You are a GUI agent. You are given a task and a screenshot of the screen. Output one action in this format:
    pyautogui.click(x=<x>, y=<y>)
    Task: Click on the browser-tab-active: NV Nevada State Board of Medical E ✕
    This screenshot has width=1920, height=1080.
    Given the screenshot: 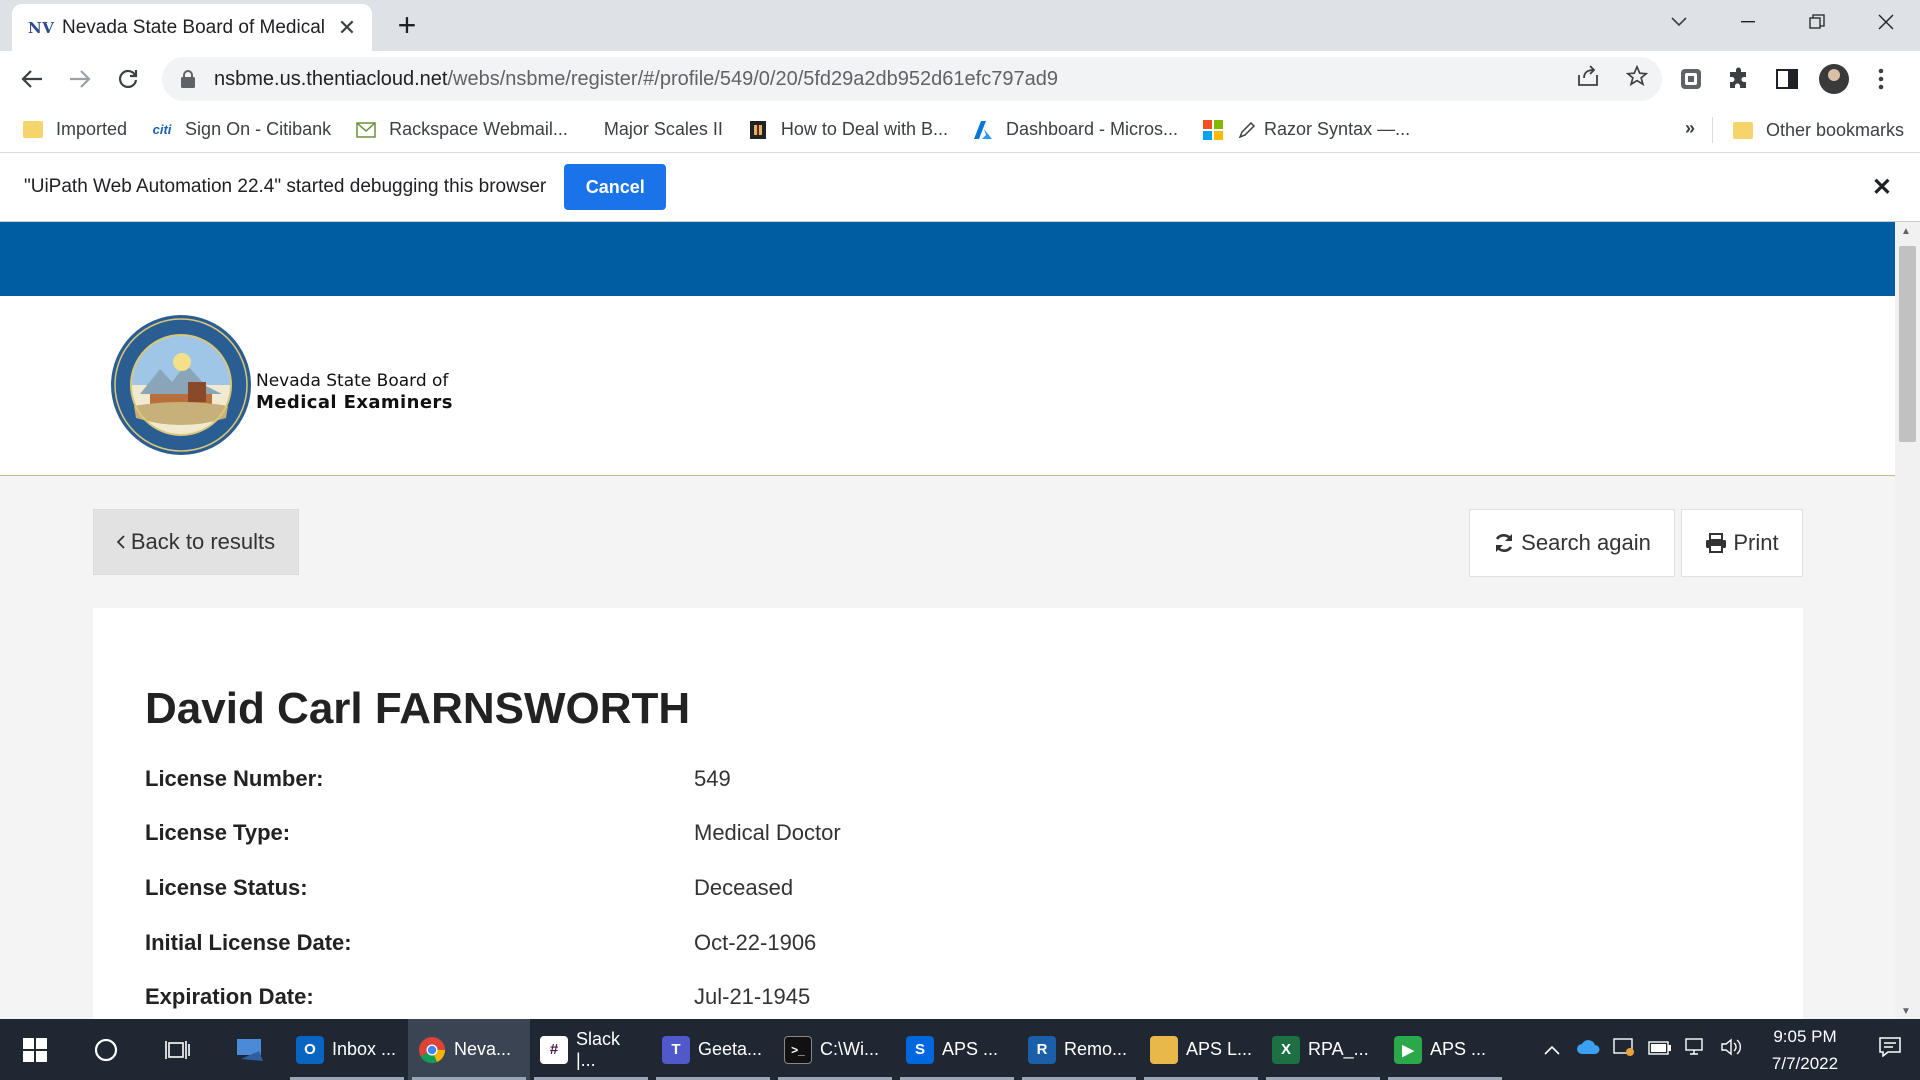 What is the action you would take?
    pyautogui.click(x=192, y=27)
    